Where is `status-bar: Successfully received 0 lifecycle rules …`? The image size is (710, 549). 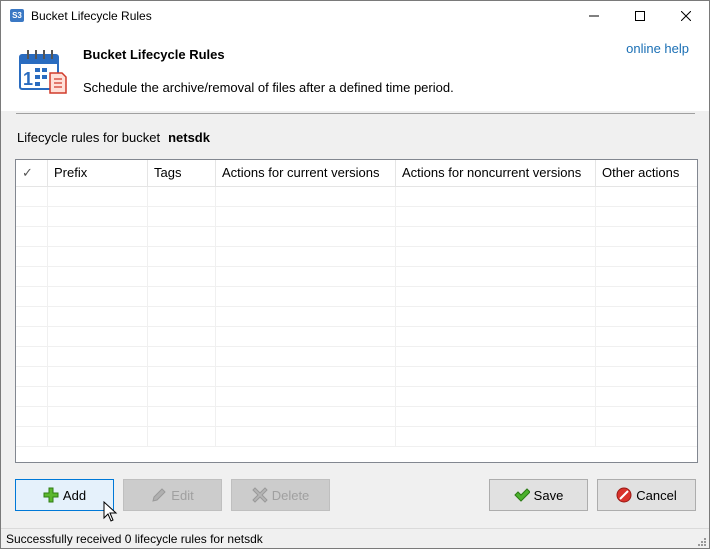
status-bar: Successfully received 0 lifecycle rules … is located at coordinates (355, 538).